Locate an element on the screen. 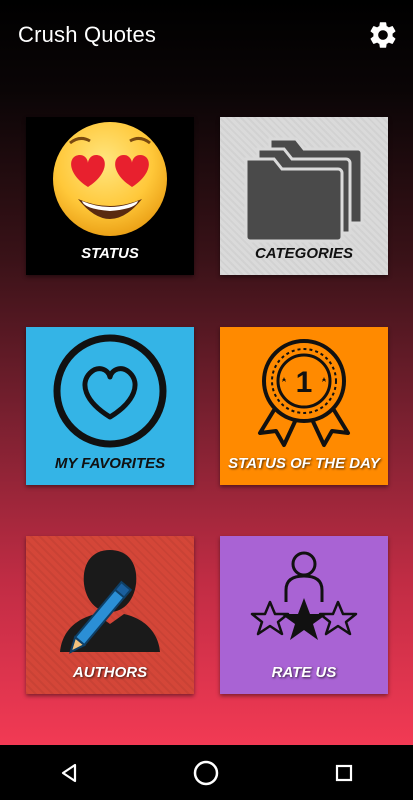 The image size is (413, 800). tile-label: MY FAVORITES is located at coordinates (110, 463).